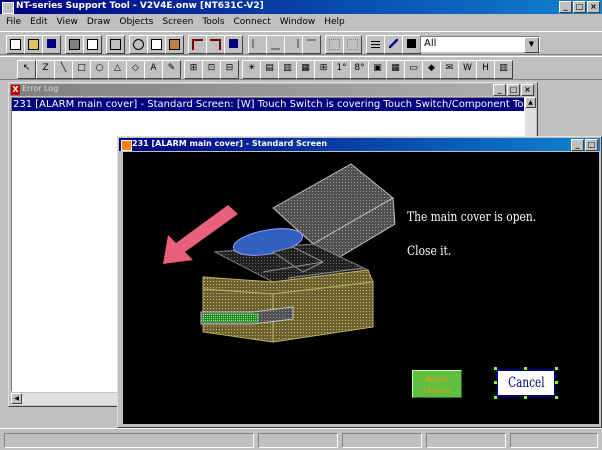  I want to click on rectangle-icon: □, so click(81, 69).